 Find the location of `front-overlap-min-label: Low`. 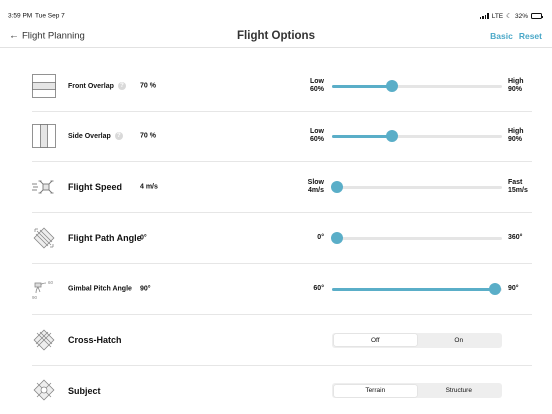

front-overlap-min-label: Low is located at coordinates (317, 81).